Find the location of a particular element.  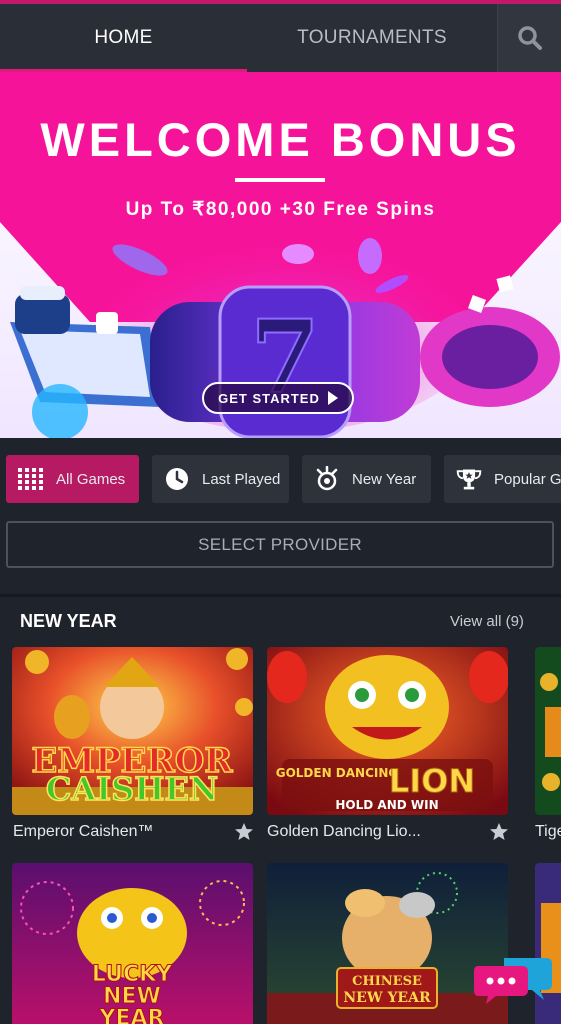

game-card-chinese-new-year: CHINESE NEW YEAR is located at coordinates (387, 943).